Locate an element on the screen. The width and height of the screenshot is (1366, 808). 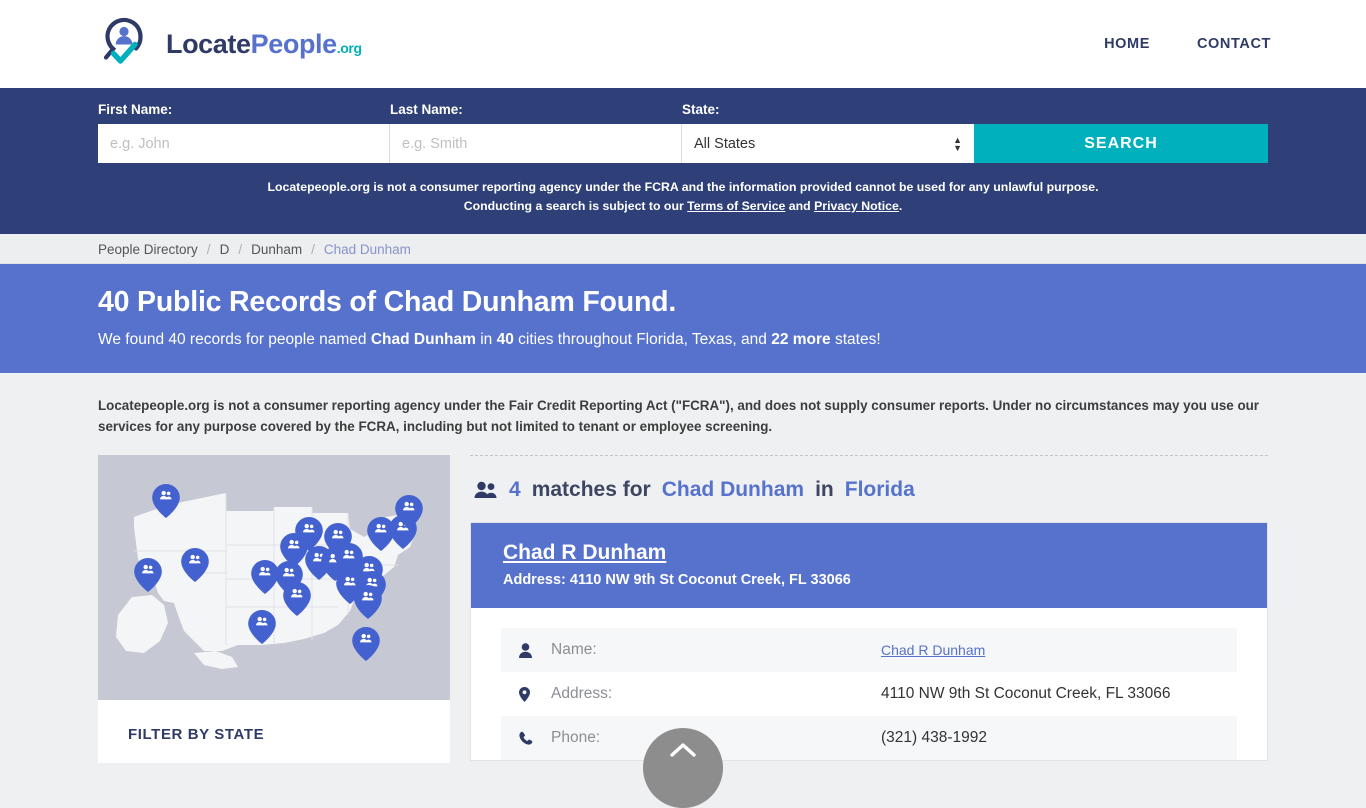
record-name-link: Chad R Dunham is located at coordinates (584, 553).